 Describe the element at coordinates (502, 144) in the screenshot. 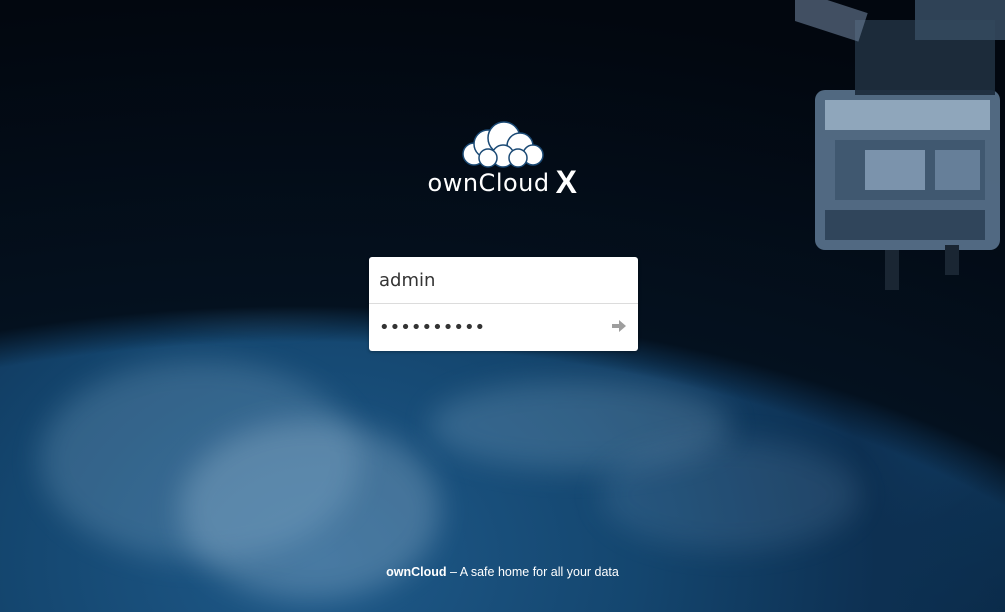

I see `cloud-icon` at that location.